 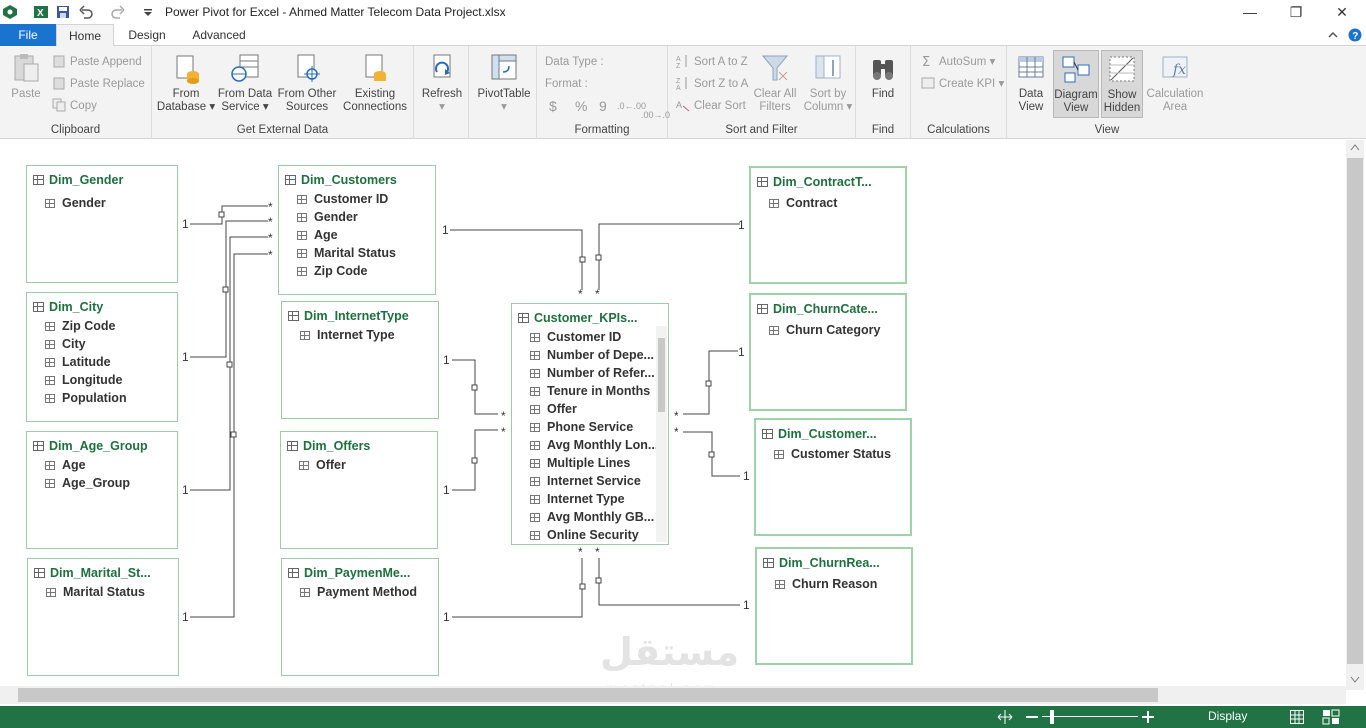 What do you see at coordinates (1331, 717) in the screenshot?
I see `diagram-mode-icon` at bounding box center [1331, 717].